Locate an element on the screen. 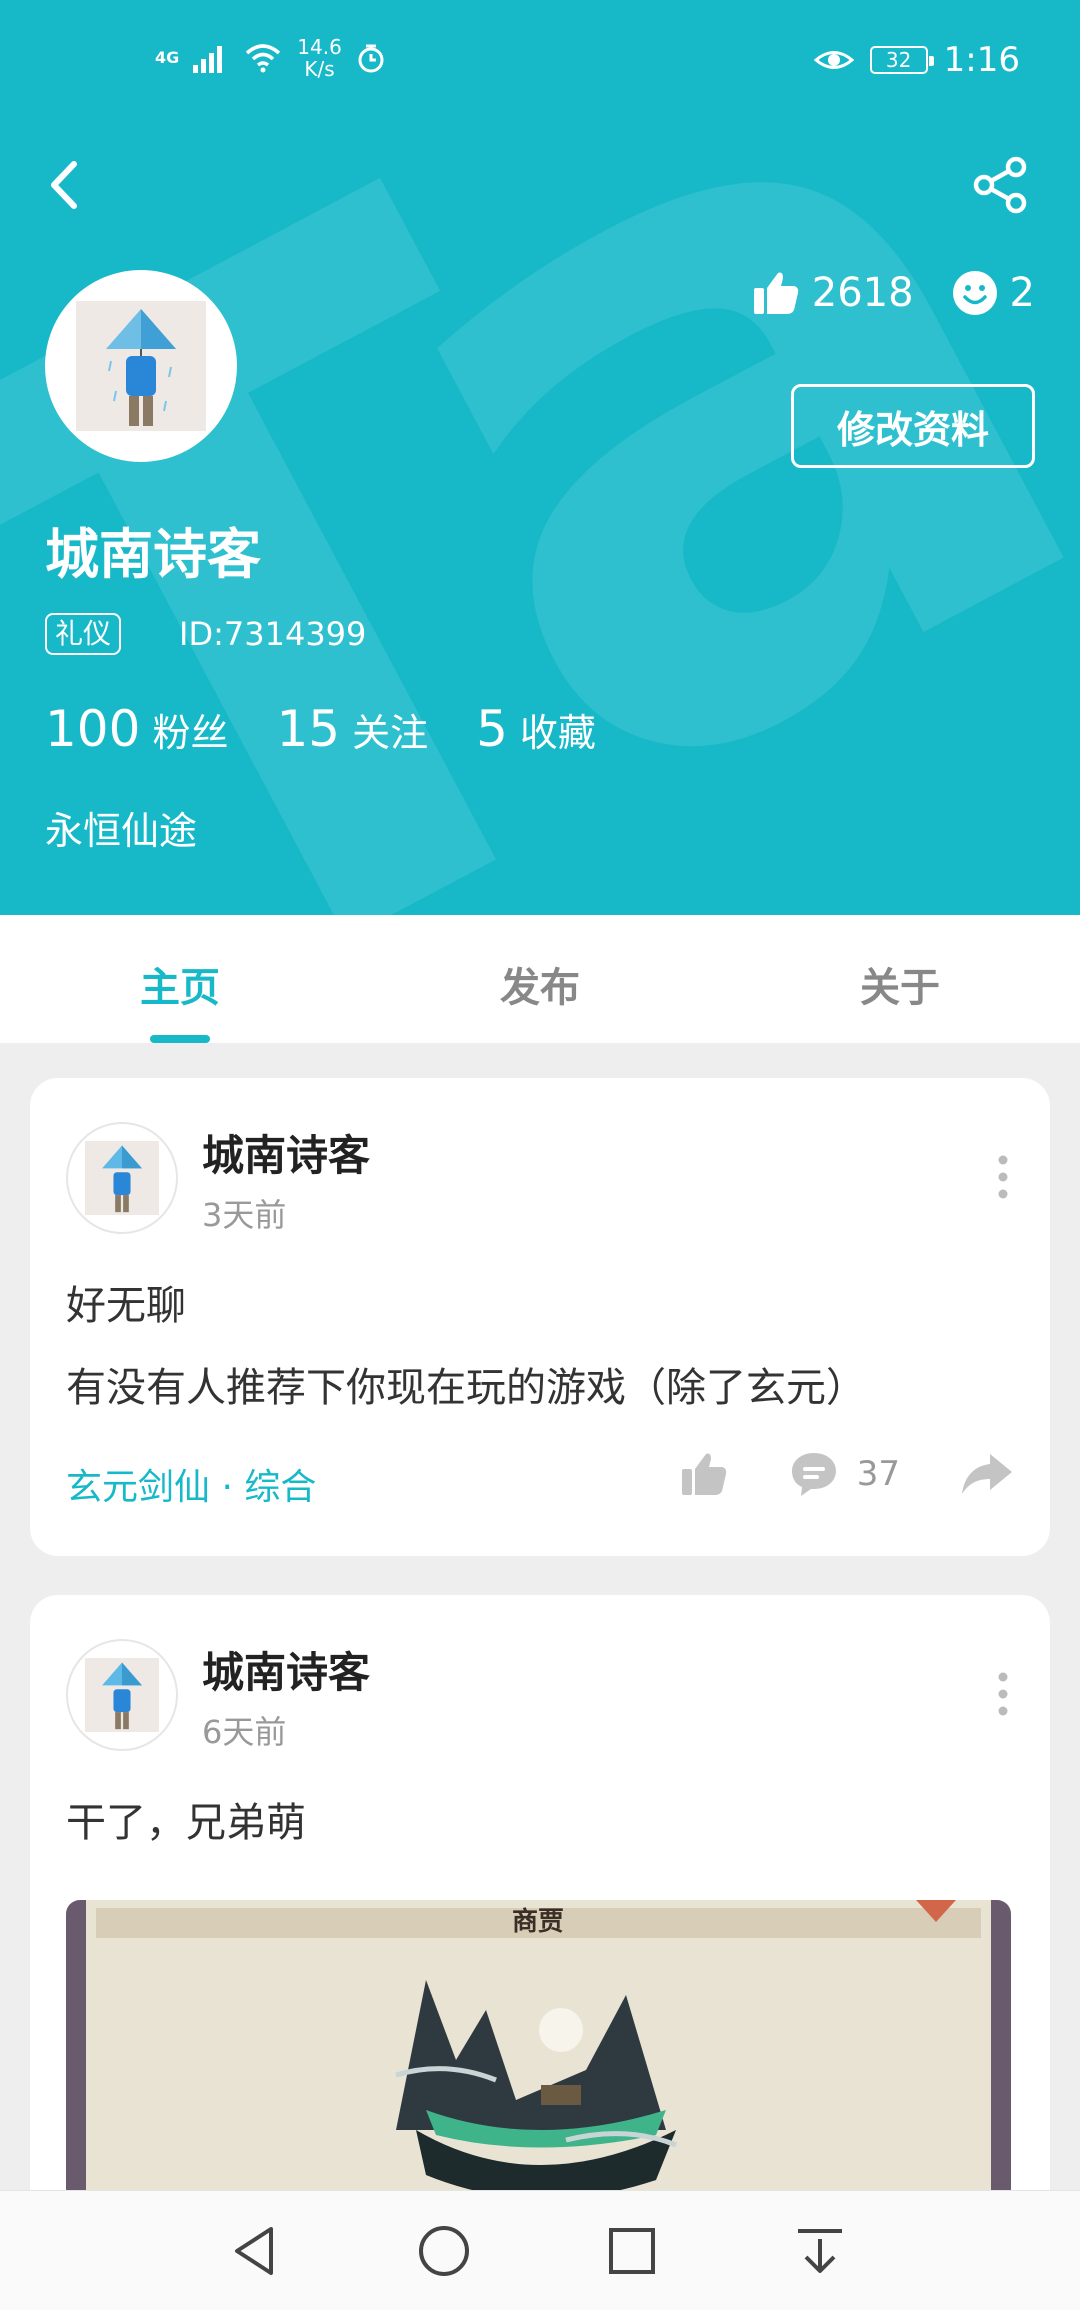 Image resolution: width=1080 pixels, height=2310 pixels. share-icon is located at coordinates (1000, 185).